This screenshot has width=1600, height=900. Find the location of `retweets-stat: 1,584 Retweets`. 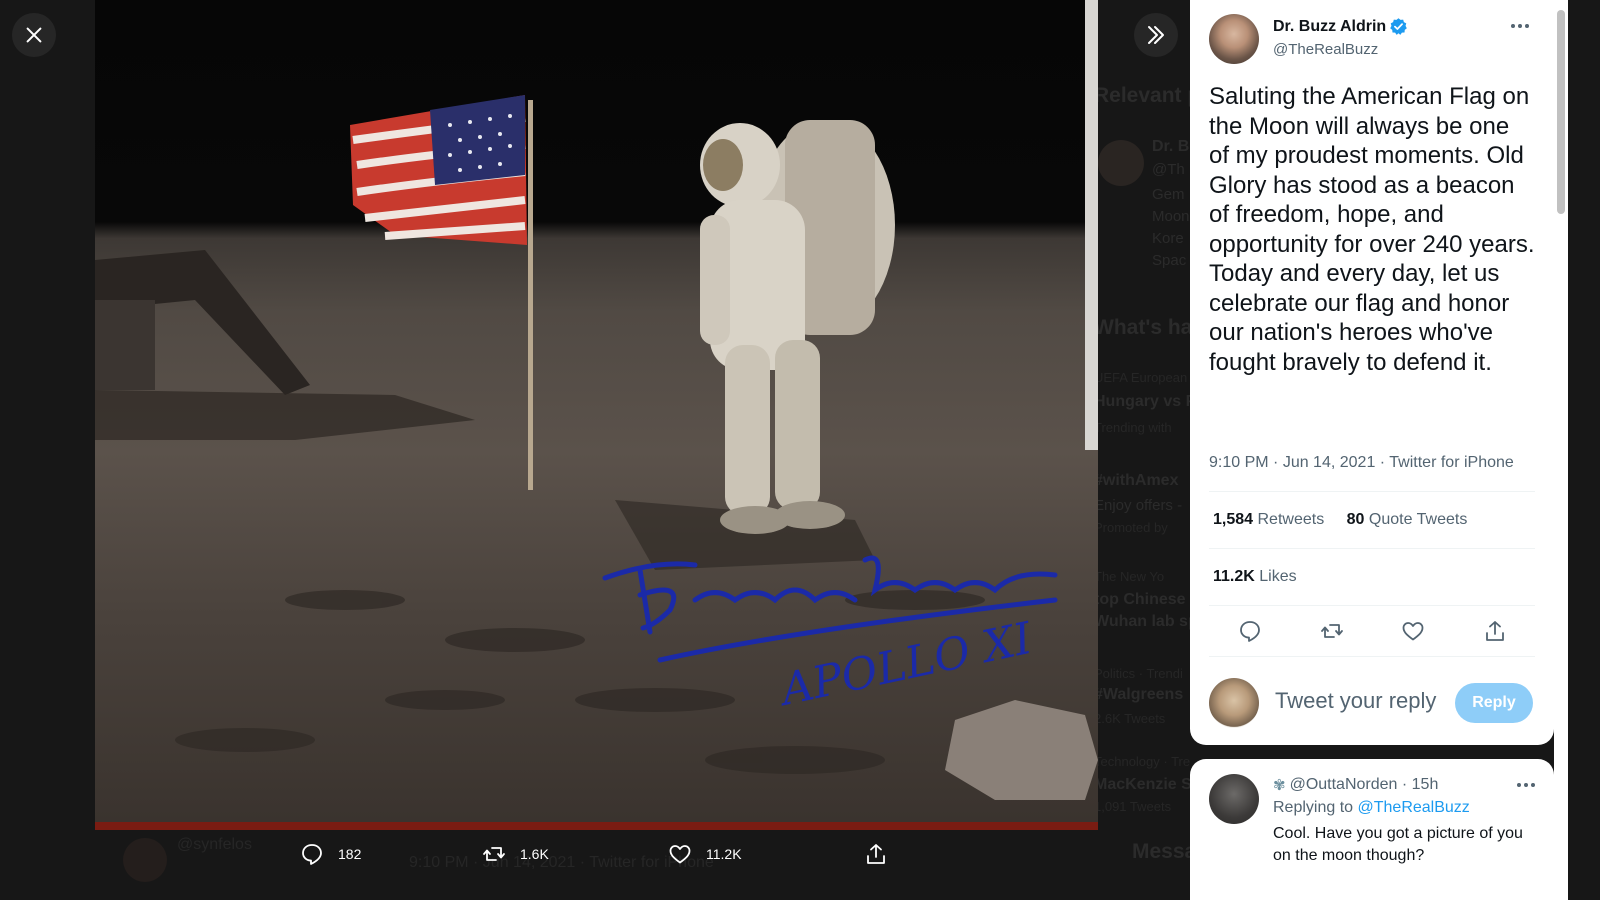

retweets-stat: 1,584 Retweets is located at coordinates (1268, 519).